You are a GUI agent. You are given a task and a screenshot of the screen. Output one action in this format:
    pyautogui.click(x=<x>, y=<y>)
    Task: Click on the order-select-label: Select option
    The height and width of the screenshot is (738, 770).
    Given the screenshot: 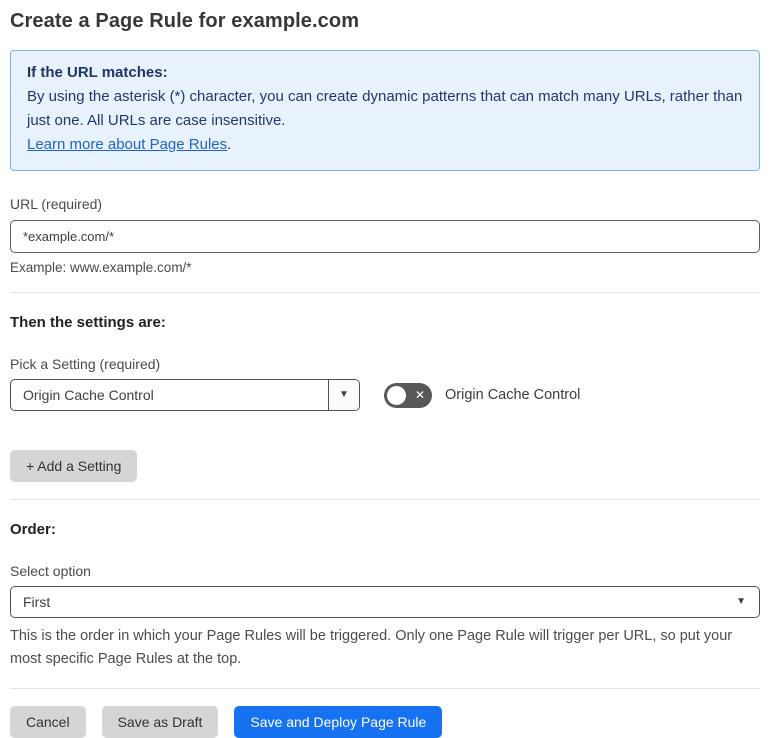 What is the action you would take?
    pyautogui.click(x=50, y=571)
    